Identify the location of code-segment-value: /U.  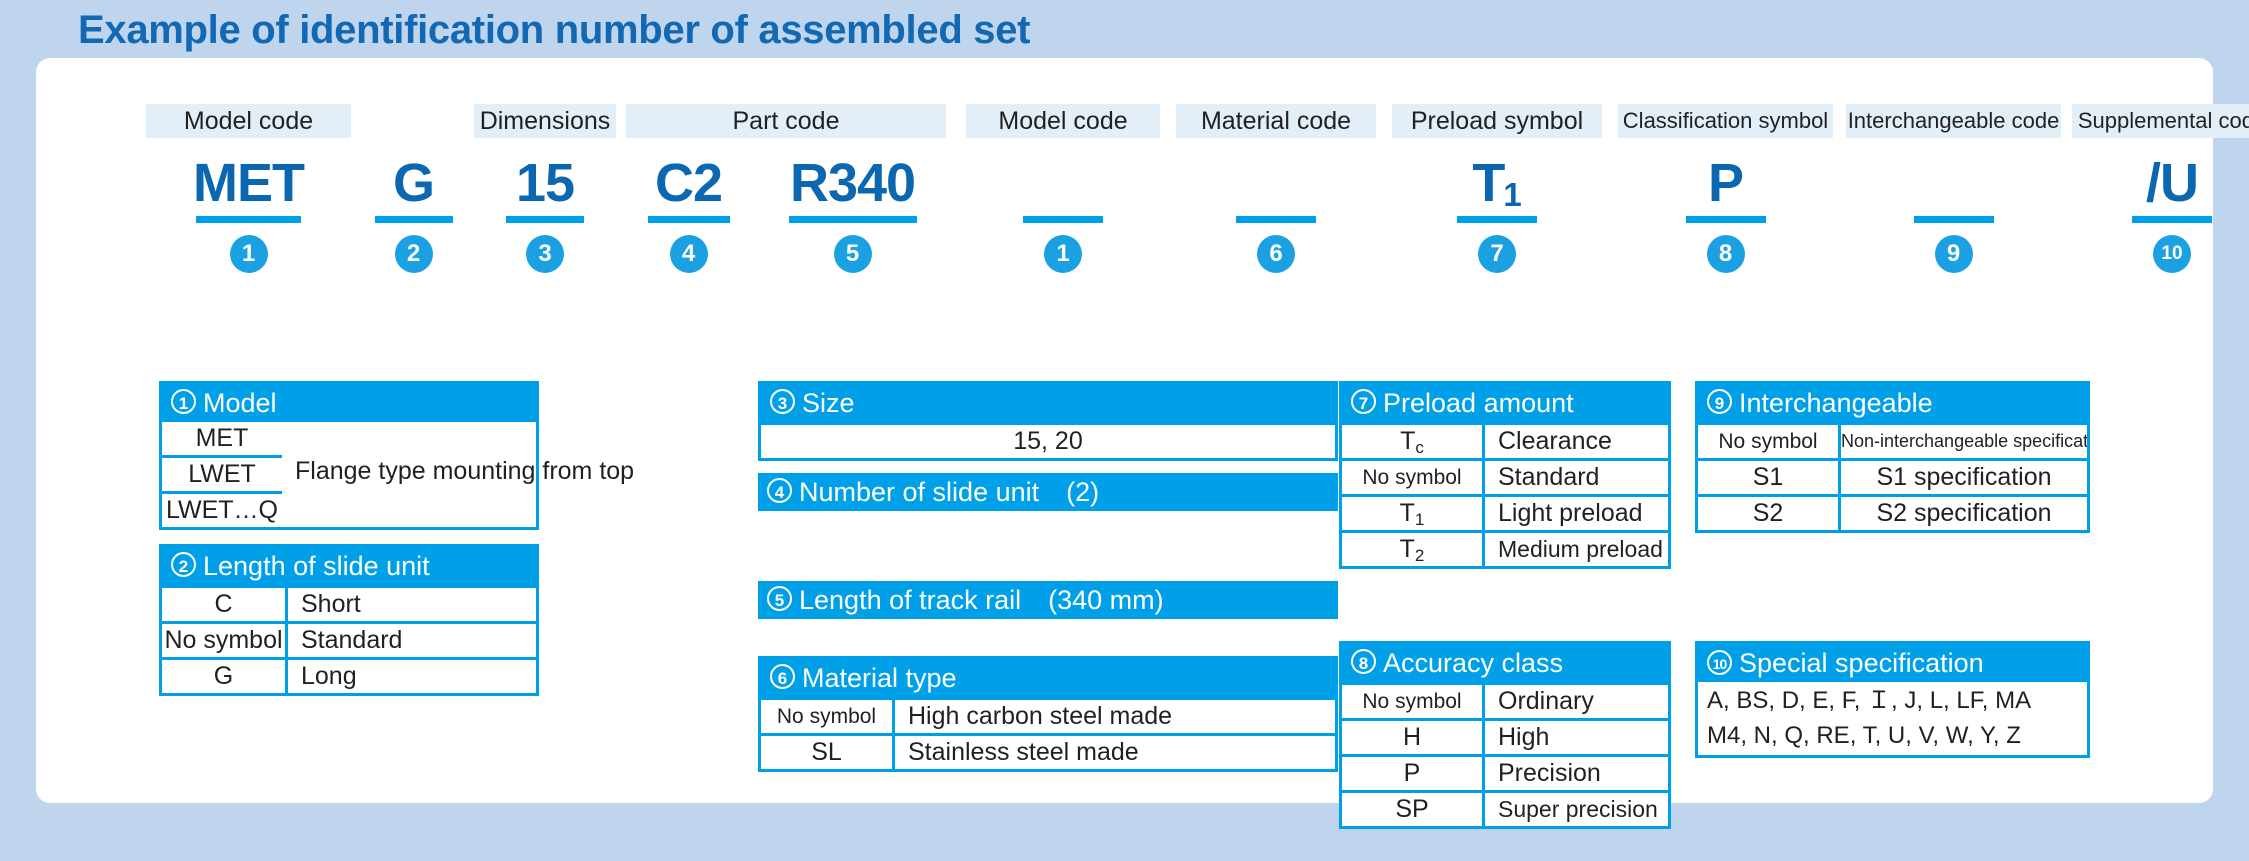
(2172, 183).